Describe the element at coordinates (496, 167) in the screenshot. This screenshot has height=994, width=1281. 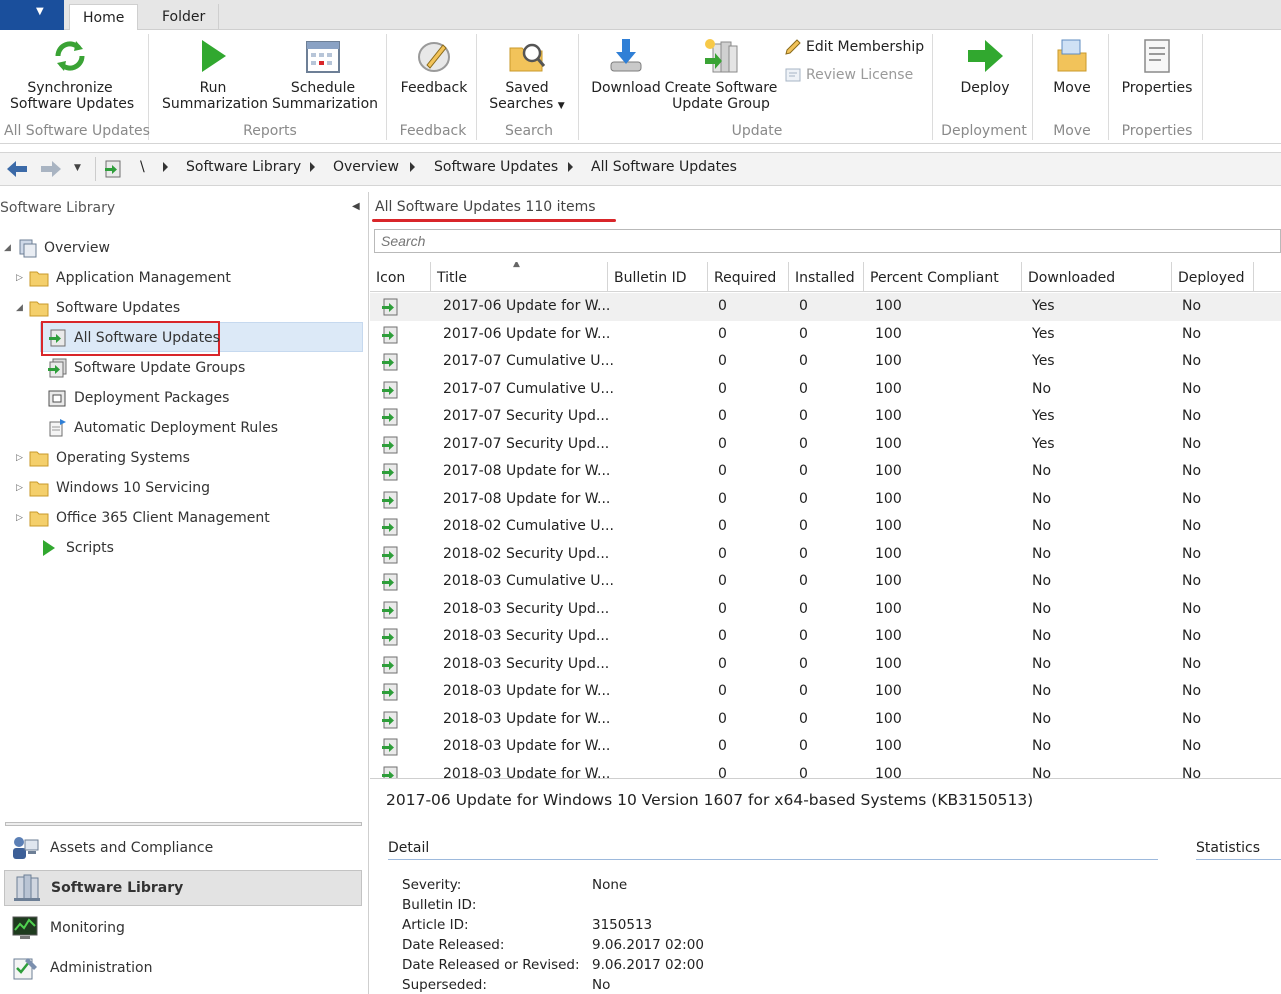
I see `breadcrumb-software-updates: Software Updates` at that location.